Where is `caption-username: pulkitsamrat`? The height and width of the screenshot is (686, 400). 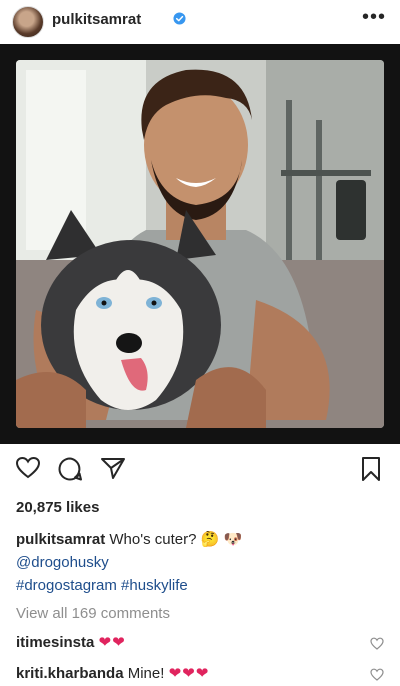
caption-username: pulkitsamrat is located at coordinates (60, 539).